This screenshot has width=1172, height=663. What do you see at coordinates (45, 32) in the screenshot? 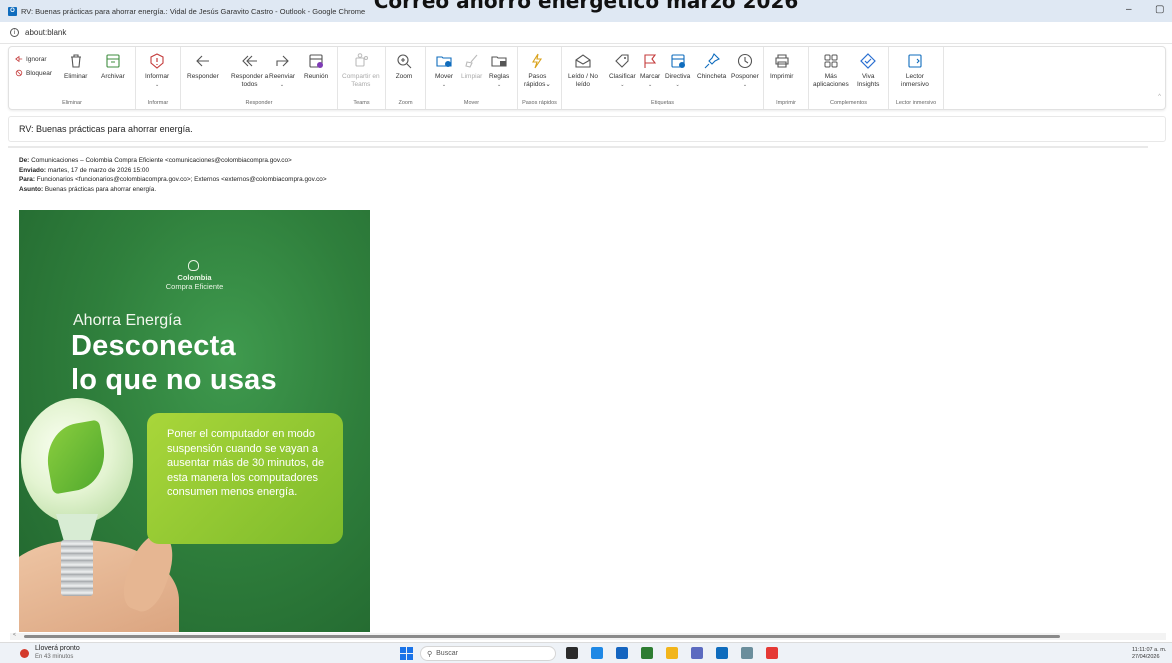
I see `address-url: about:blank` at bounding box center [45, 32].